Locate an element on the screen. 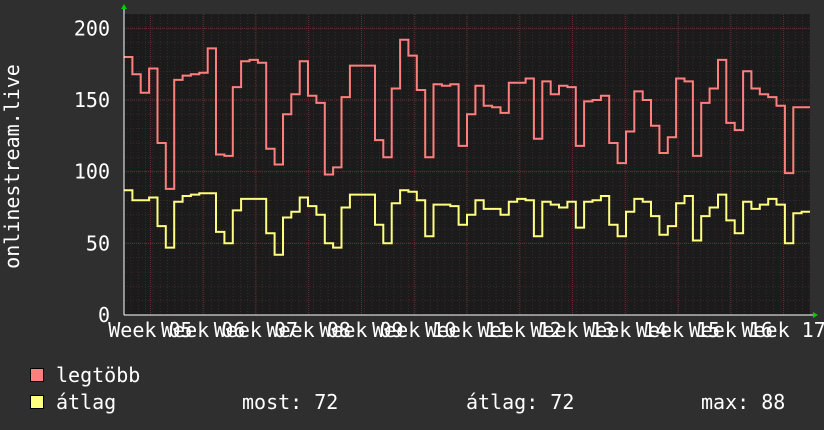 The width and height of the screenshot is (824, 430). y-axis-arrow is located at coordinates (124, 6).